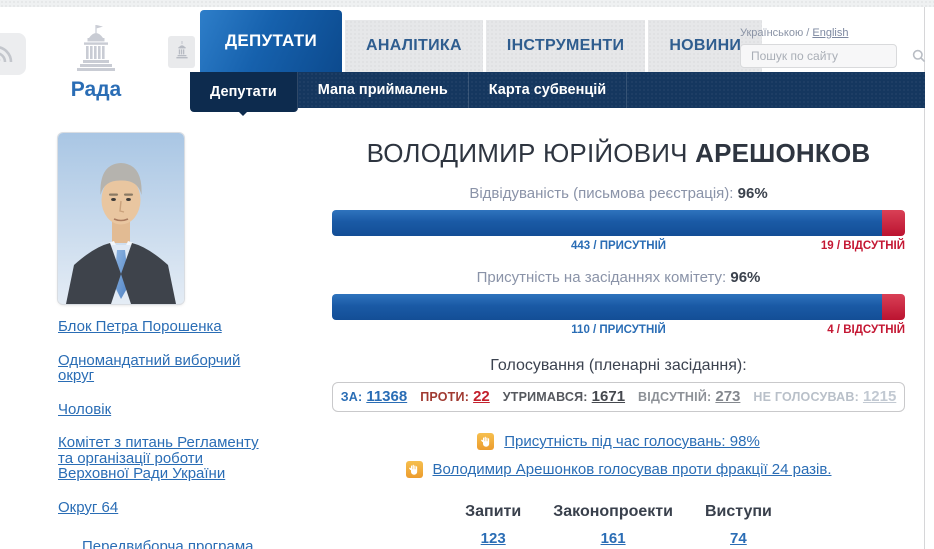 The image size is (934, 549). I want to click on subnav-item-deputies: Депутати, so click(244, 94).